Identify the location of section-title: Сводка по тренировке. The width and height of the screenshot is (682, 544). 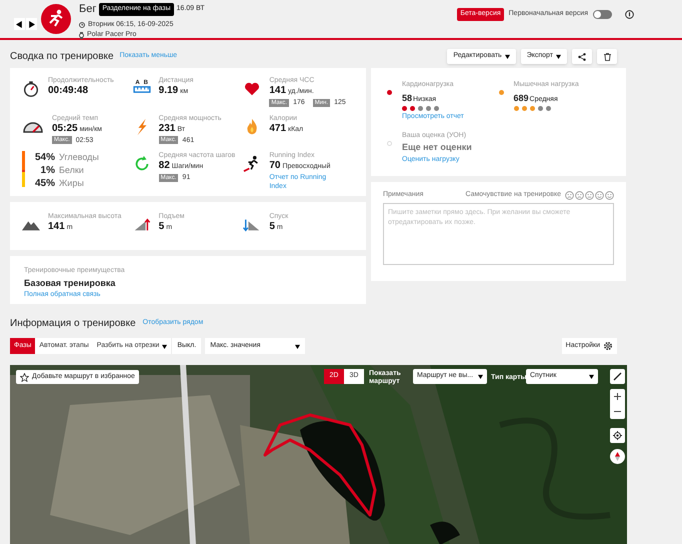
(62, 57).